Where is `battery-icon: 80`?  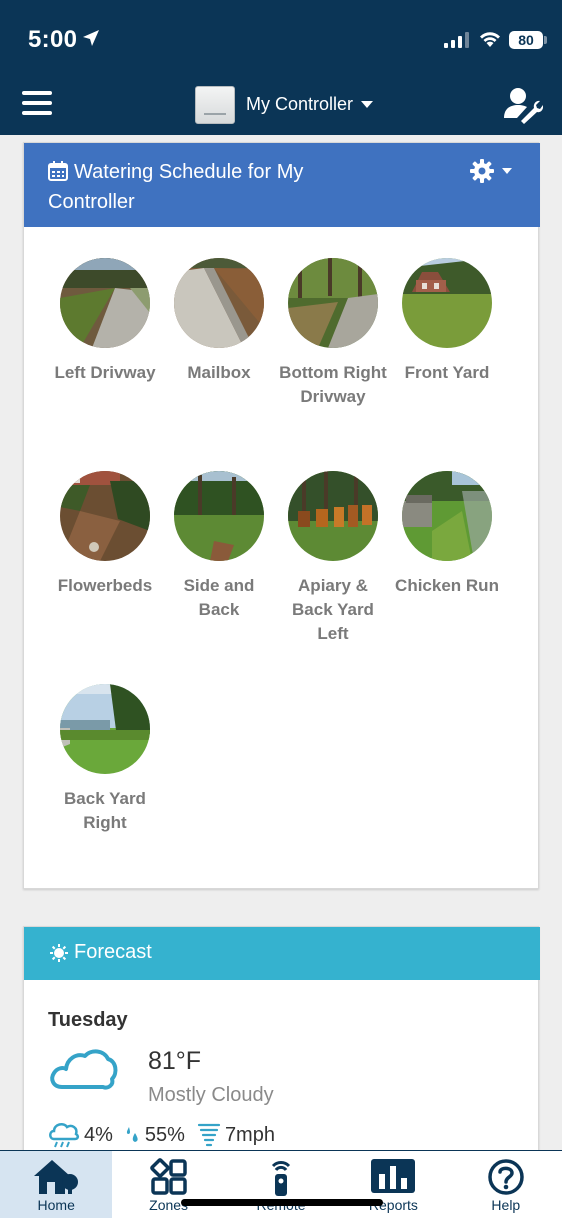
battery-icon: 80 is located at coordinates (526, 40).